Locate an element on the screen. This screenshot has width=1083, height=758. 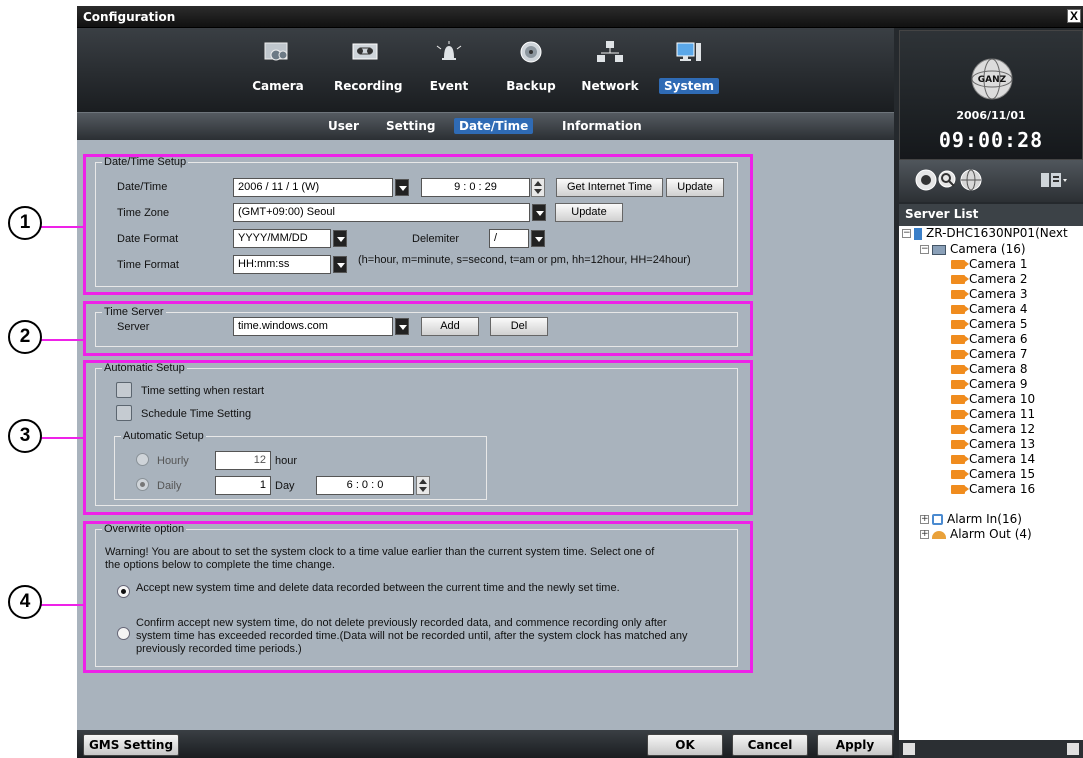
daily-field: 1 is located at coordinates (243, 485).